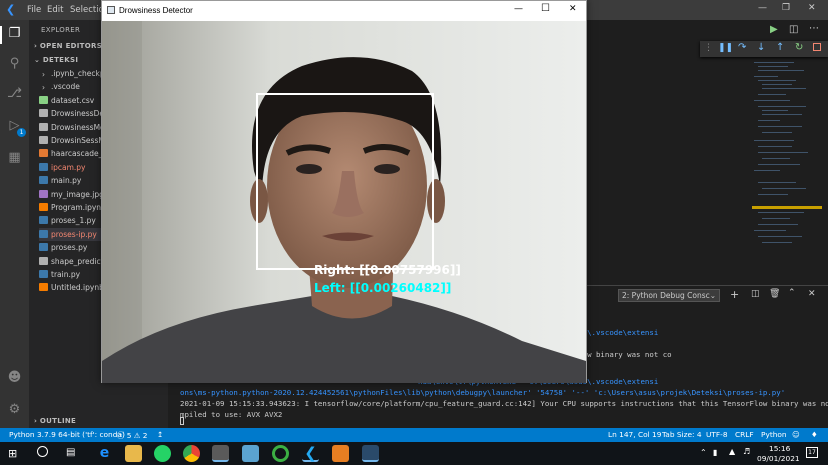 This screenshot has height=465, width=828. Describe the element at coordinates (78, 207) in the screenshot. I see `file-name: Program.ipynb` at that location.